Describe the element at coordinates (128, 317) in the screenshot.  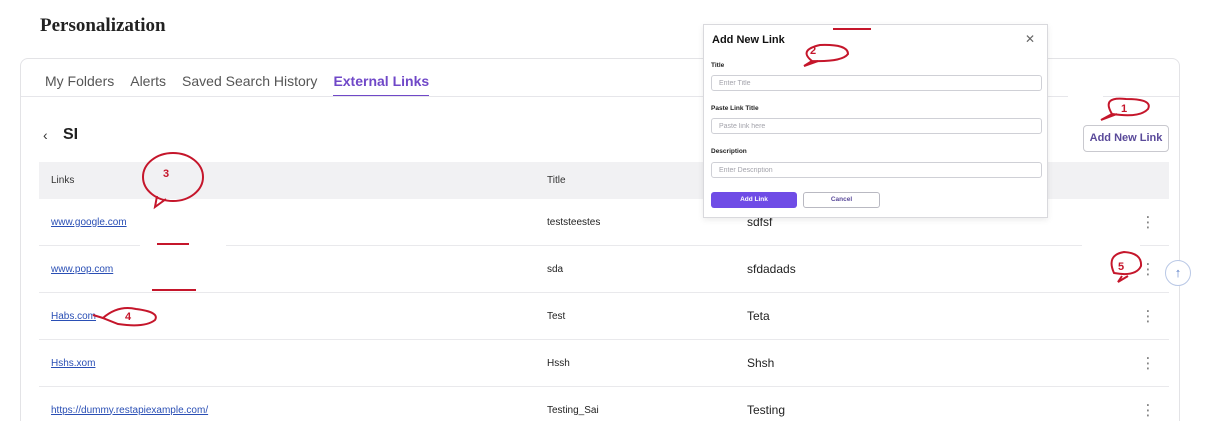
I see `callout-number: 4` at that location.